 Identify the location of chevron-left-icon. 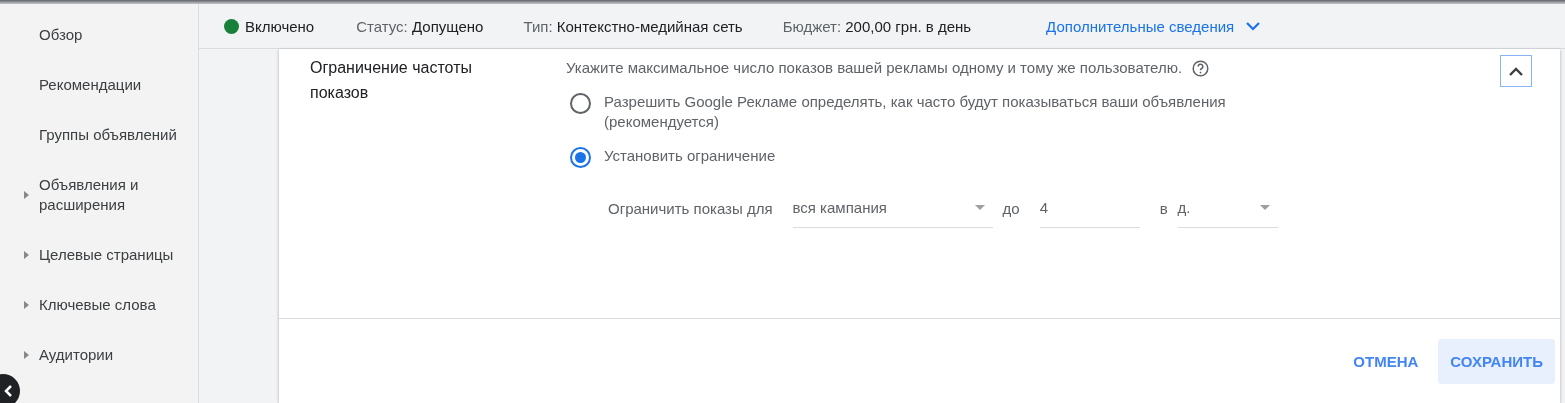
(9, 391).